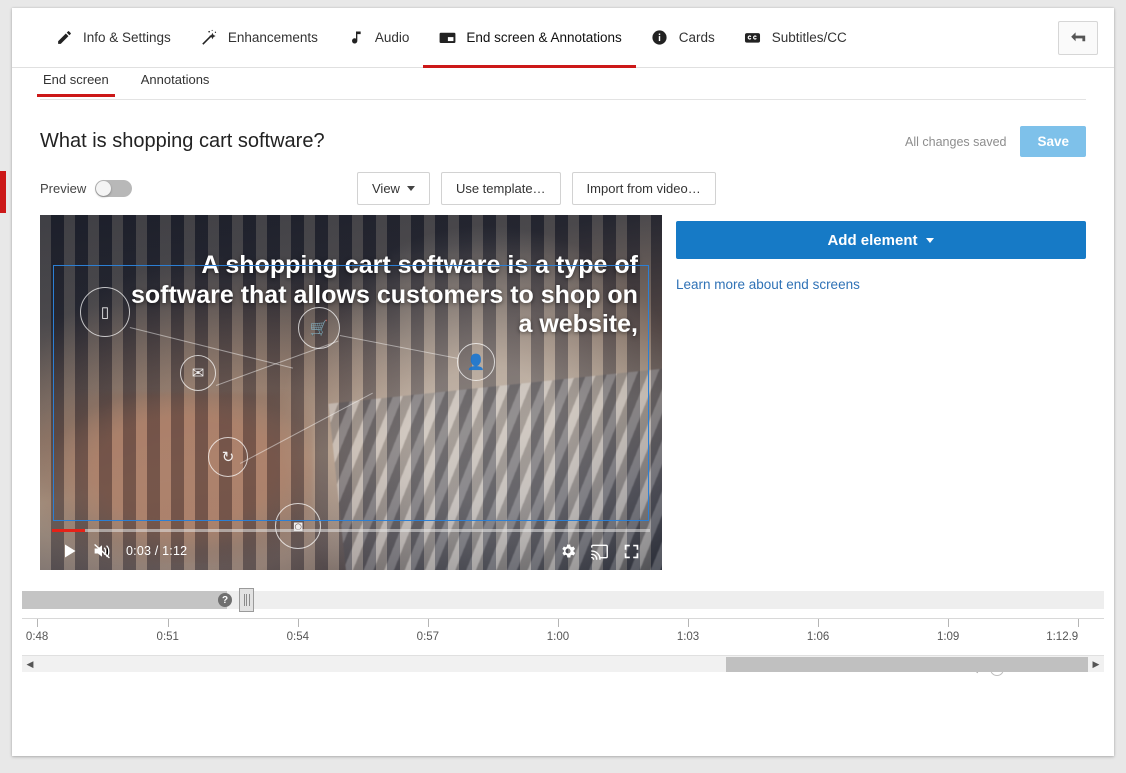 The image size is (1126, 773). I want to click on timeline-ruler: 0:48 0:51 0:54 0:57 1:00 1:03 1:06 1:09 1:12.9, so click(563, 636).